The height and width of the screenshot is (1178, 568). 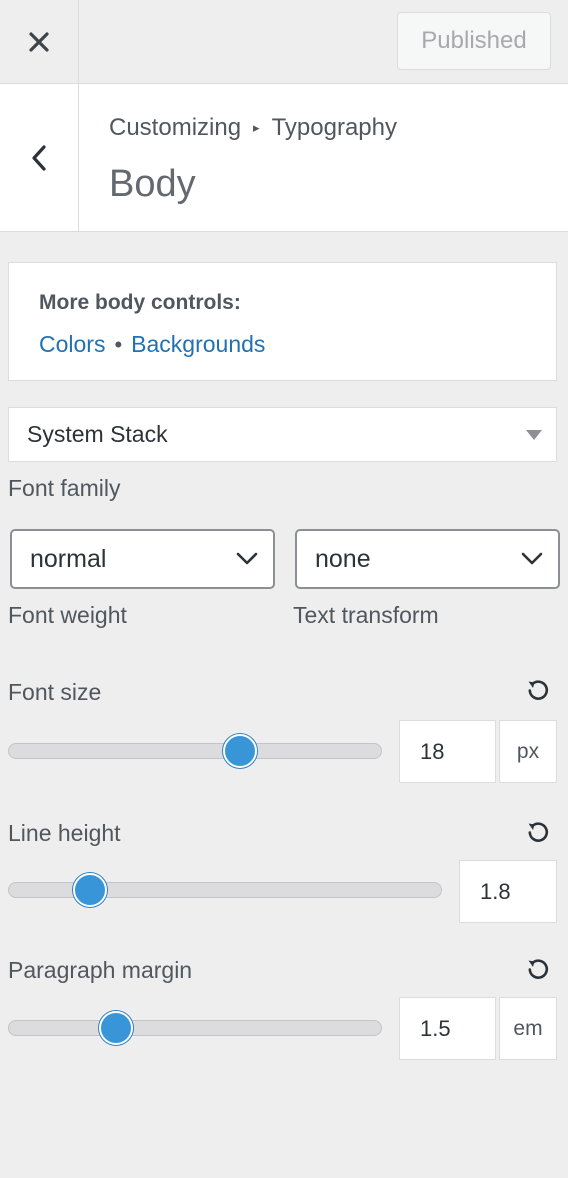 What do you see at coordinates (72, 344) in the screenshot?
I see `colors-link: Colors` at bounding box center [72, 344].